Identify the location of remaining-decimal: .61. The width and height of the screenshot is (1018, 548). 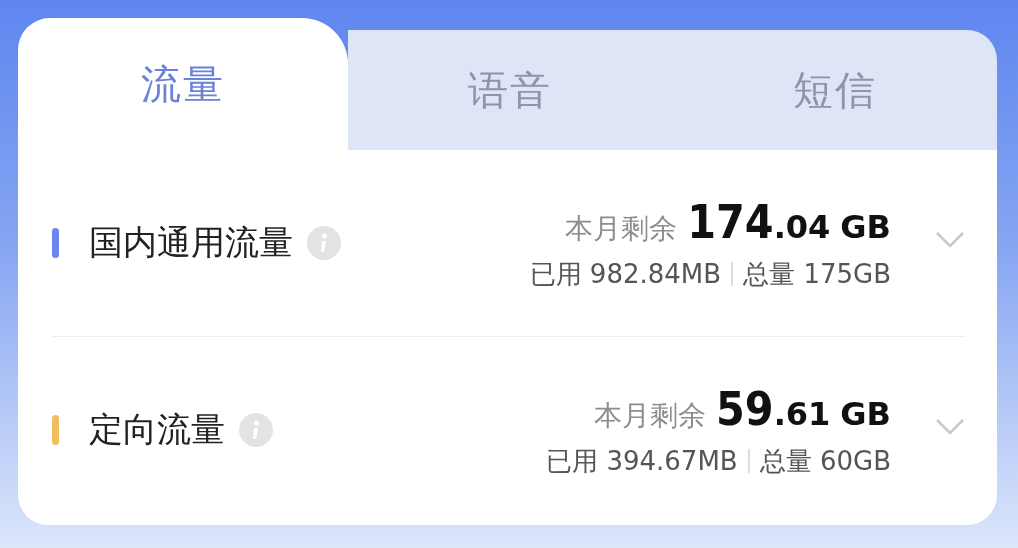
(802, 413).